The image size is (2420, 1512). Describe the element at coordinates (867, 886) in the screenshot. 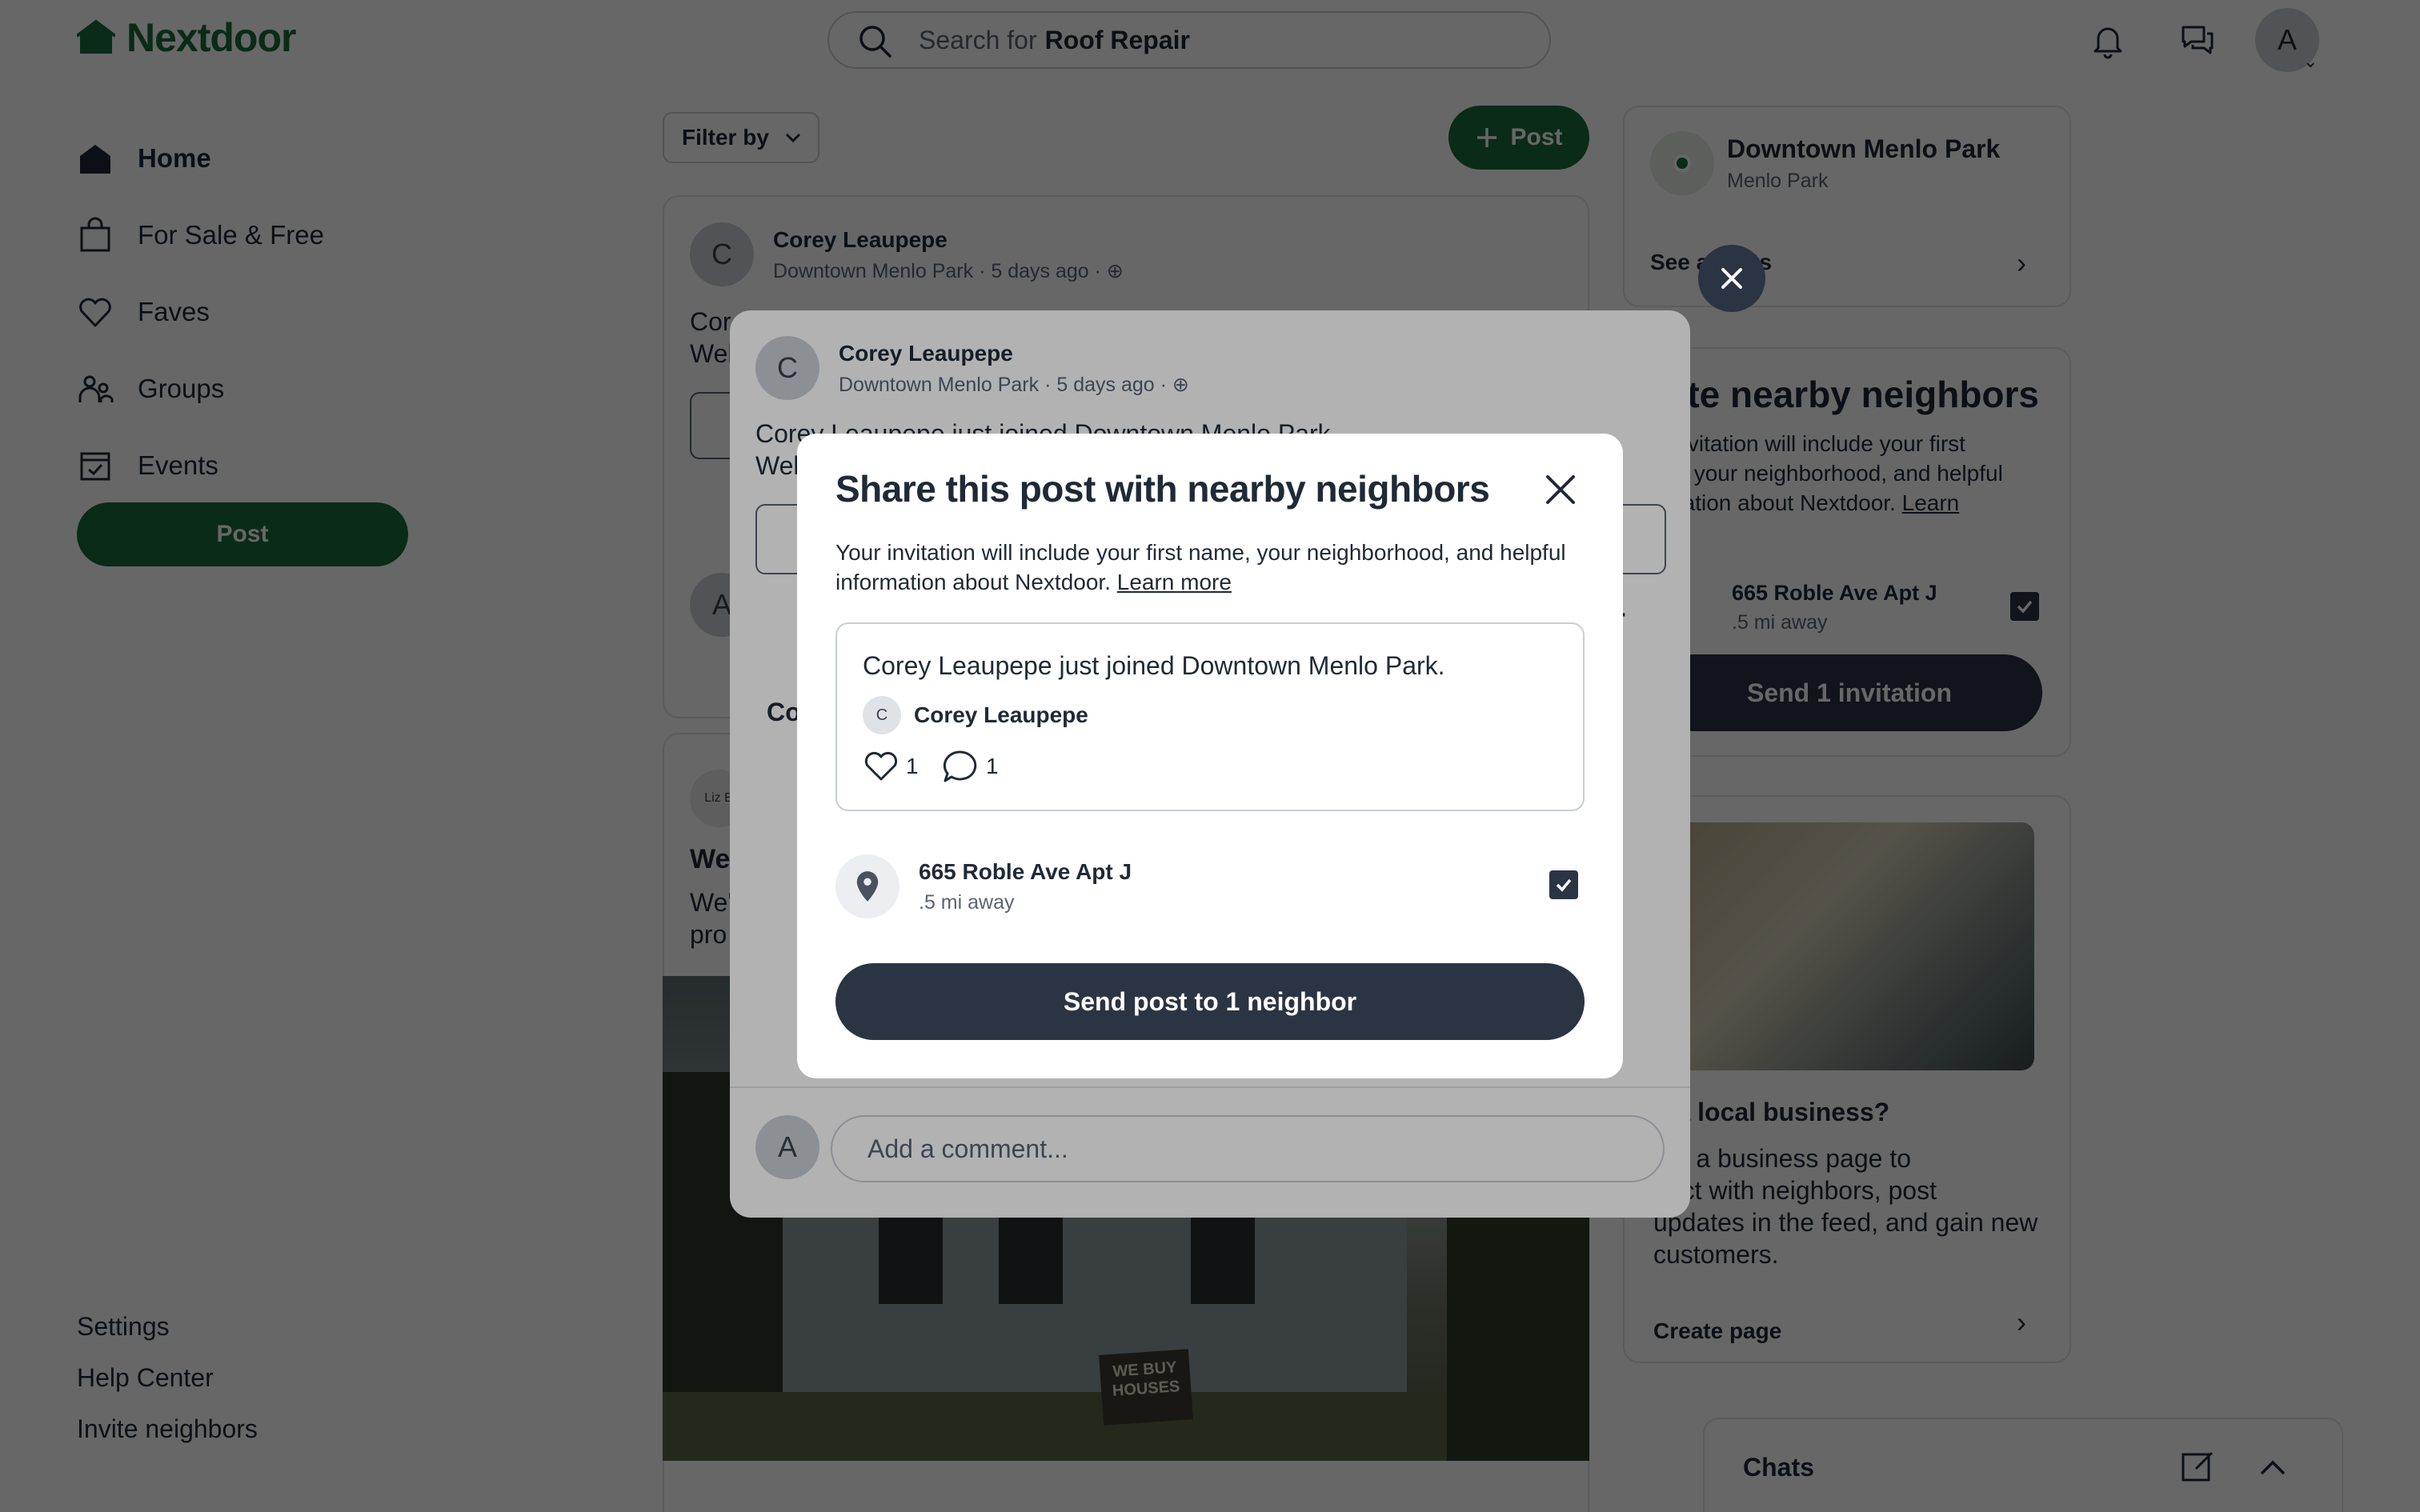

I see `location-pin-icon` at that location.